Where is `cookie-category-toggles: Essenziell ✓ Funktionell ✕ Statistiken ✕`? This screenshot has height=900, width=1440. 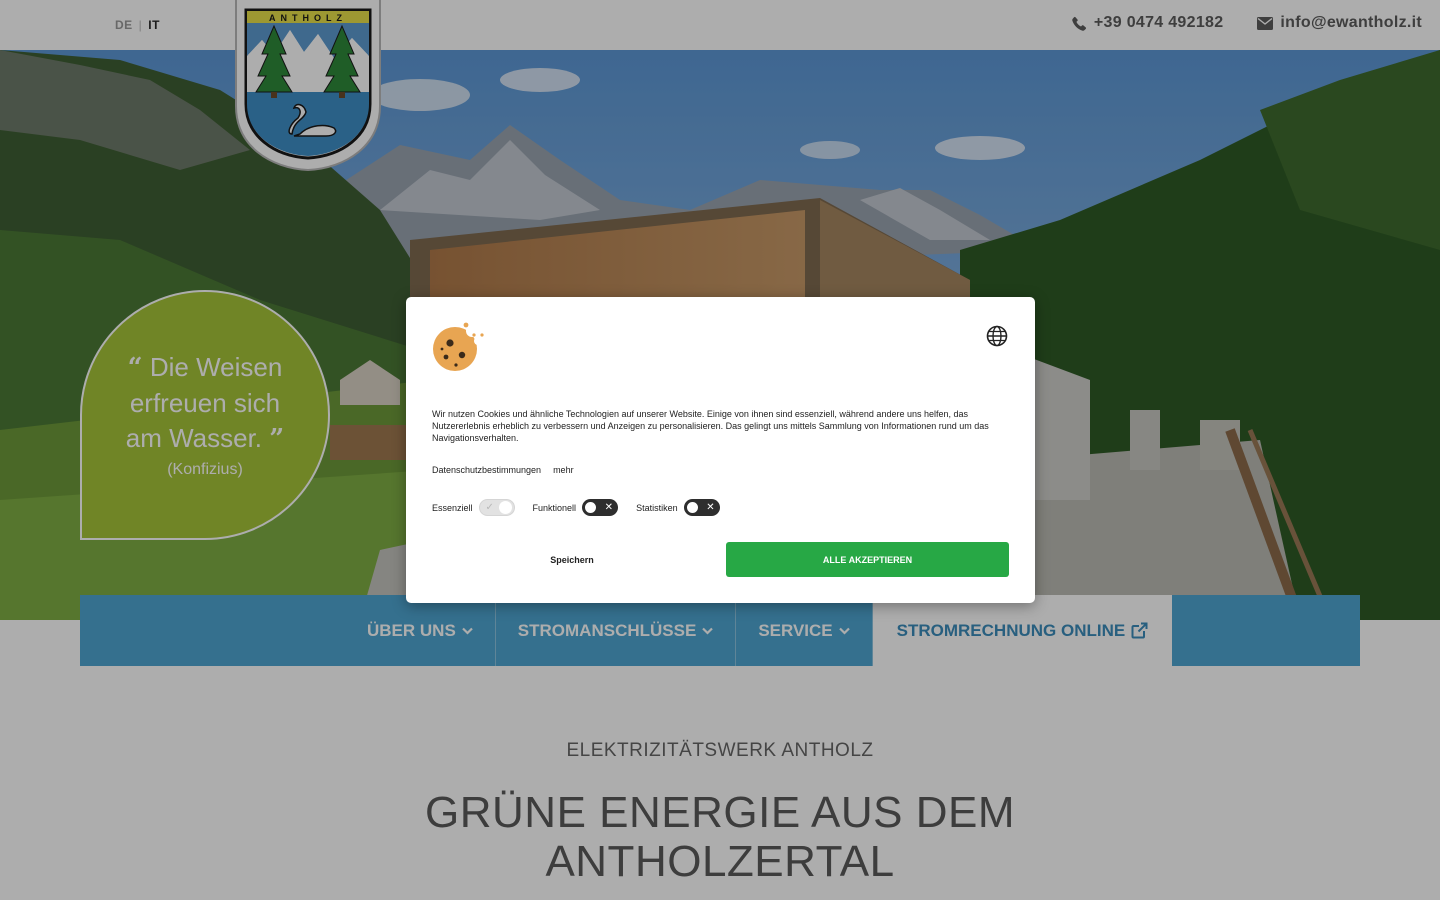
cookie-category-toggles: Essenziell ✓ Funktionell ✕ Statistiken ✕ is located at coordinates (585, 507).